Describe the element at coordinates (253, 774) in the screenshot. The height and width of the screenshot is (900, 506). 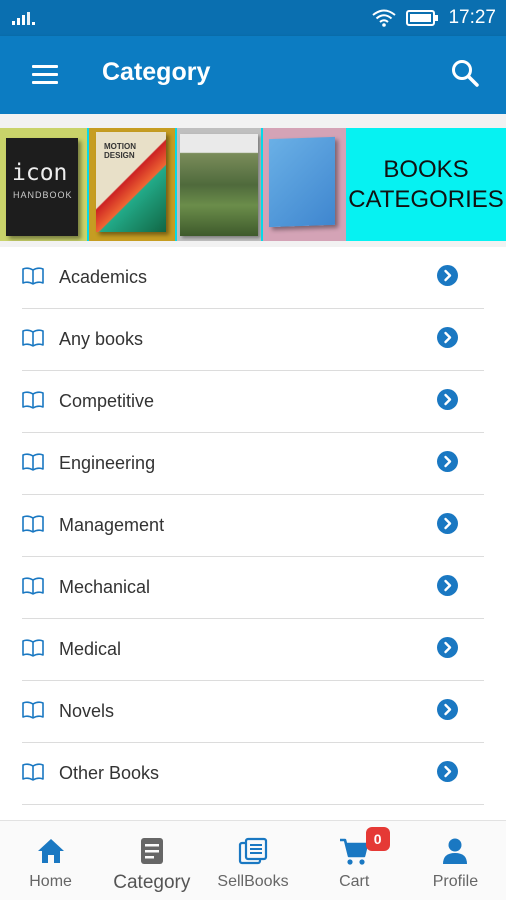
I see `category-item: Other Books` at that location.